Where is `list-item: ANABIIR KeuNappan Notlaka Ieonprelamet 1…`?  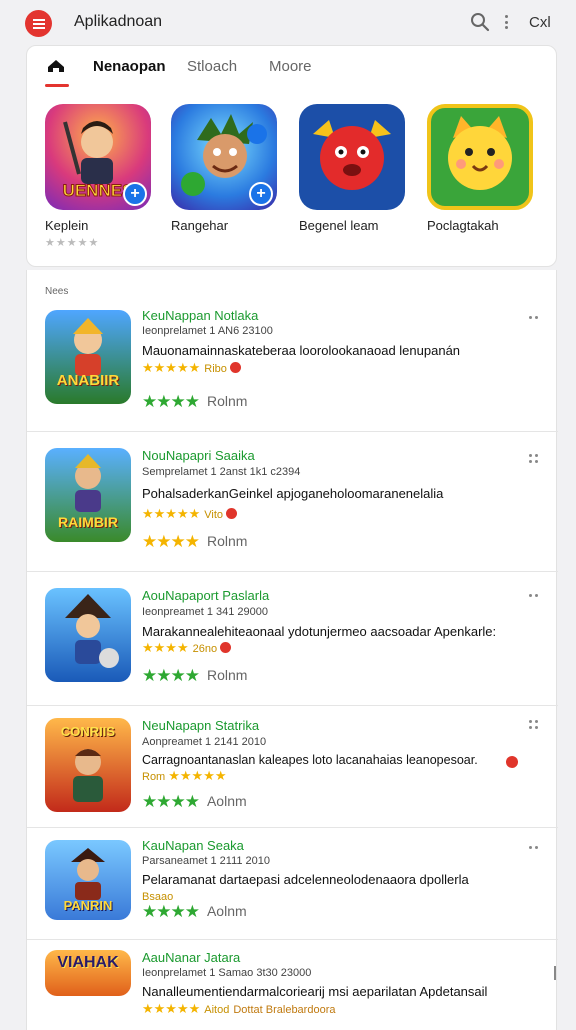 list-item: ANABIIR KeuNappan Notlaka Ieonprelamet 1… is located at coordinates (292, 366).